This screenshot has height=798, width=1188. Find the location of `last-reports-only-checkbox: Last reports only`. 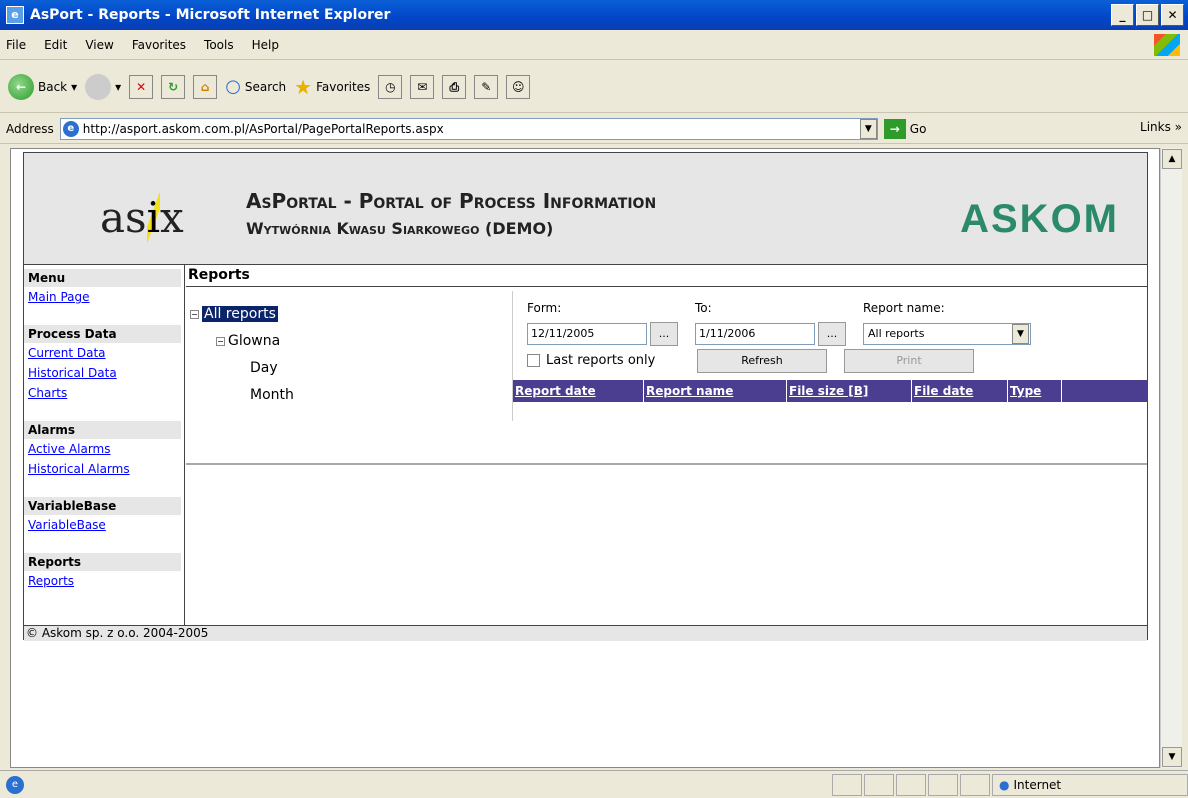

last-reports-only-checkbox: Last reports only is located at coordinates (591, 360).